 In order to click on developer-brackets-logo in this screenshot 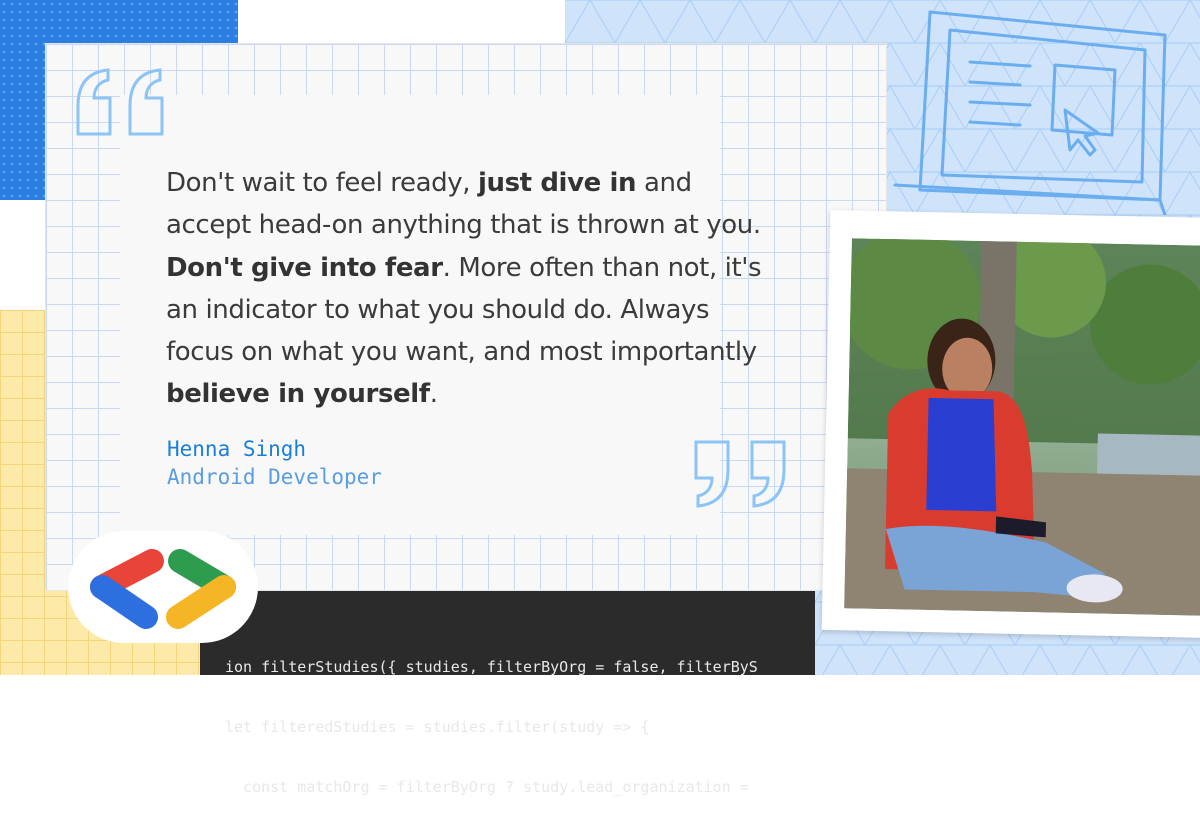, I will do `click(163, 587)`.